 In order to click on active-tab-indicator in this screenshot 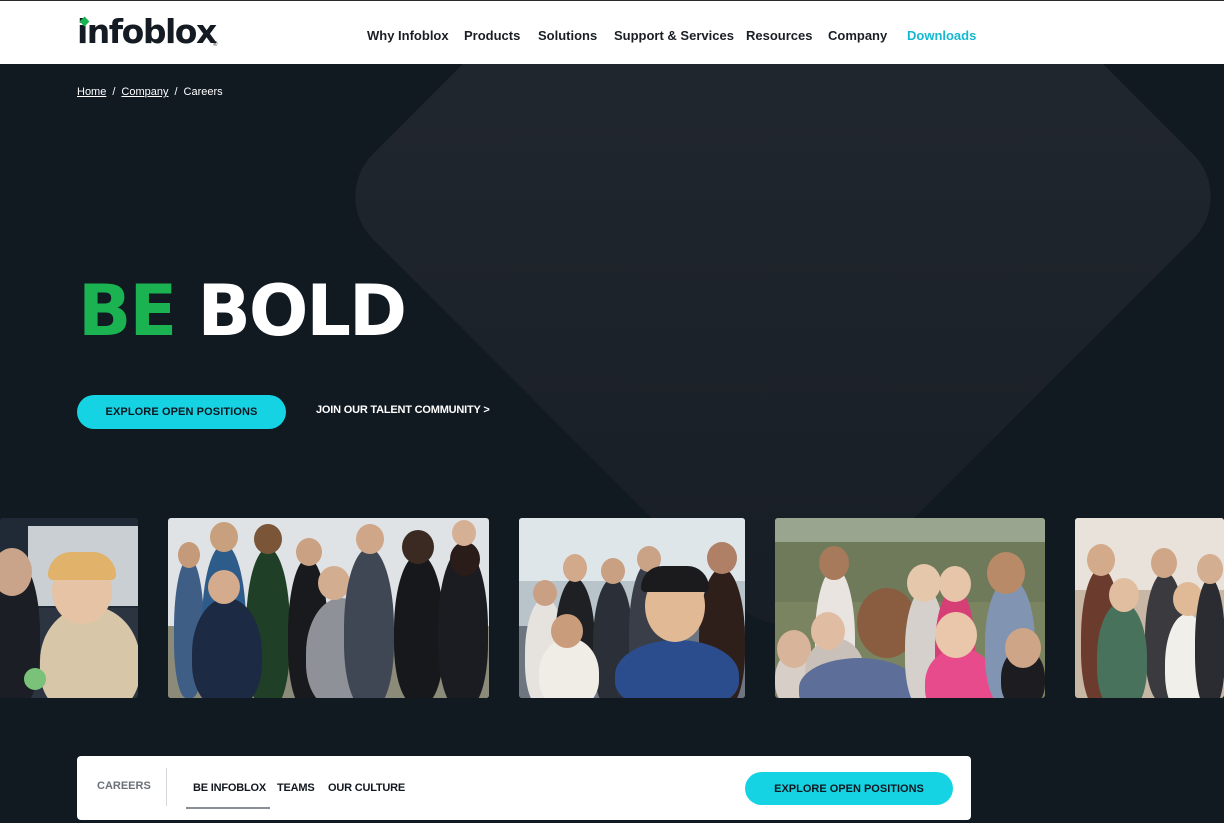, I will do `click(228, 808)`.